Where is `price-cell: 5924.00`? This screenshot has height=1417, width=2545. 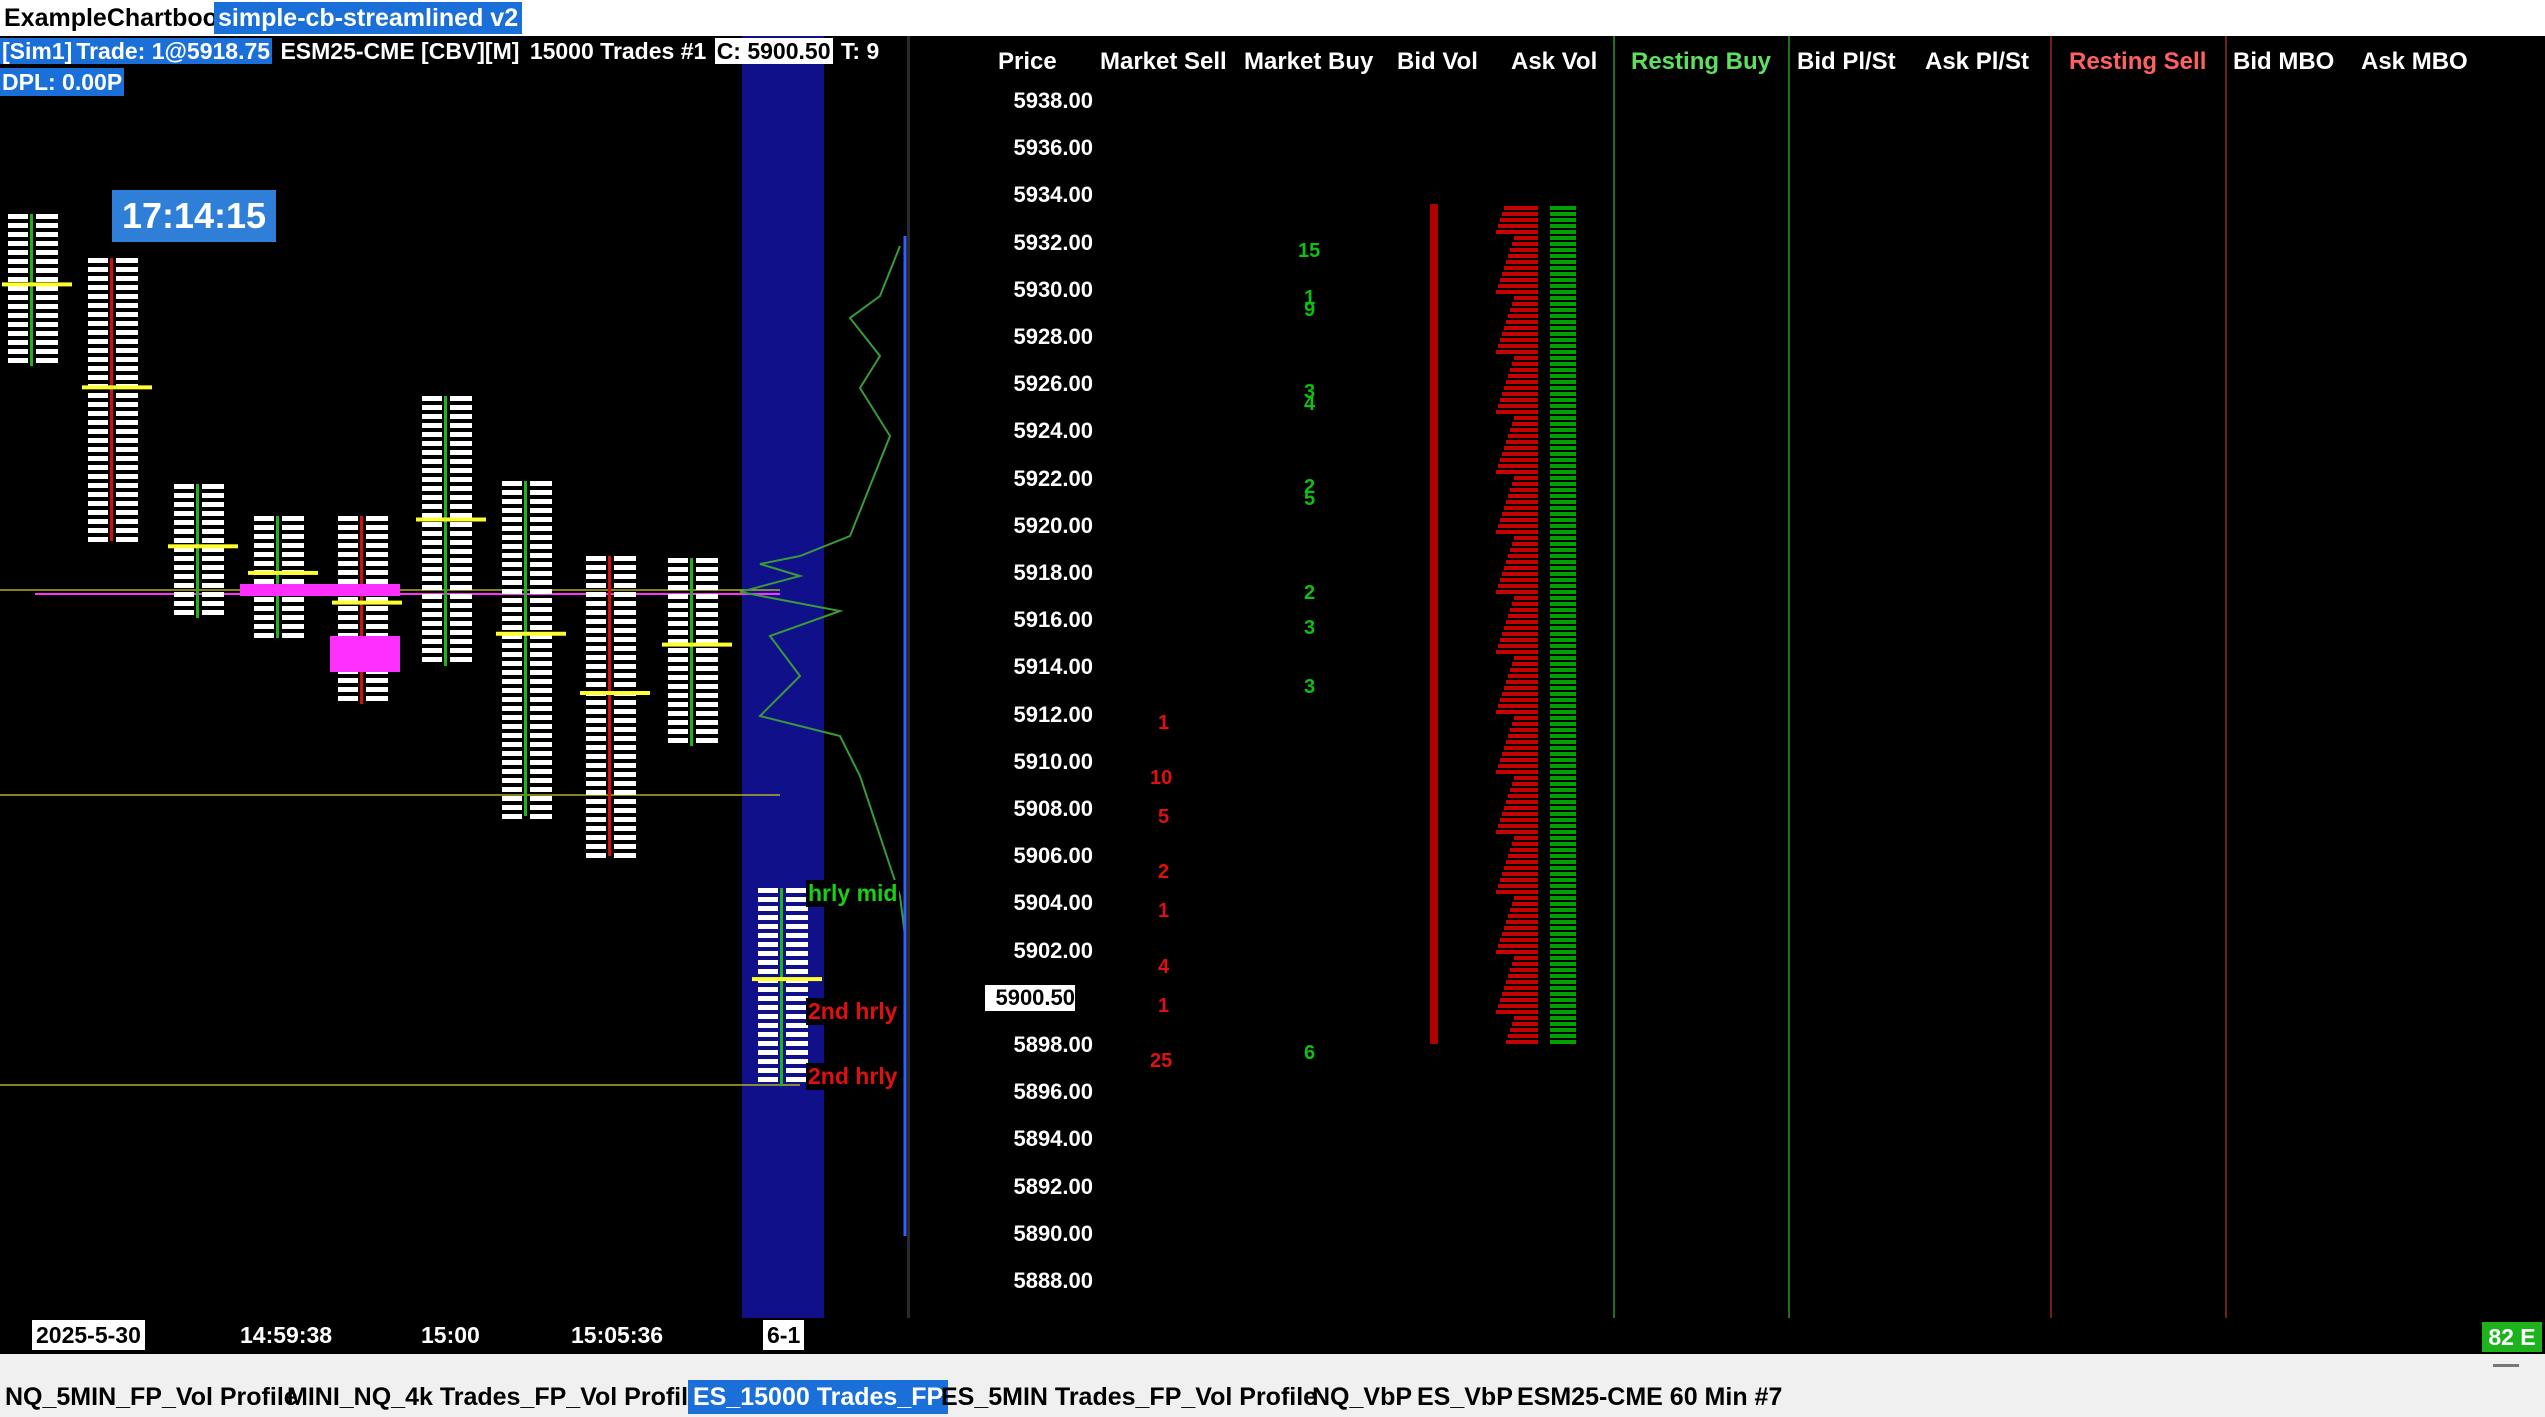 price-cell: 5924.00 is located at coordinates (1035, 431).